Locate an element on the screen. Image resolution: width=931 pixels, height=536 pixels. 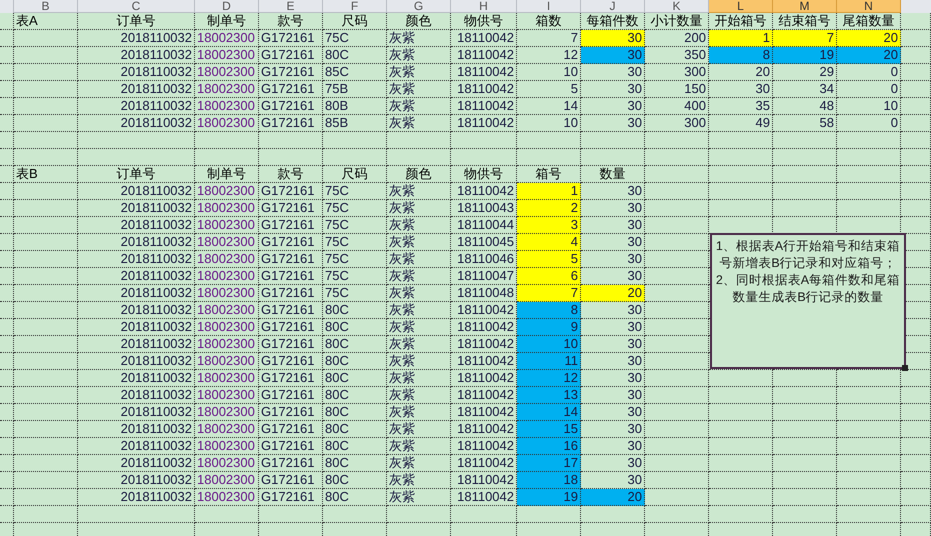
table-title: 表B is located at coordinates (46, 174).